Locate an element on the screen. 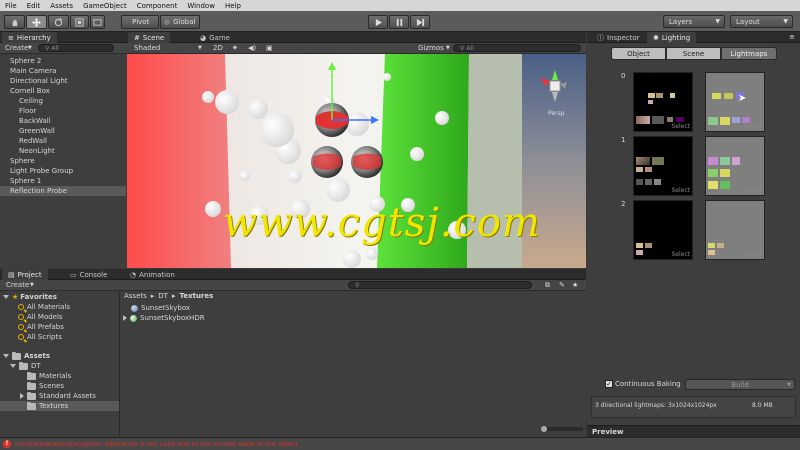 Image resolution: width=800 pixels, height=450 pixels. hierarchy-item: Cornell Box is located at coordinates (63, 91).